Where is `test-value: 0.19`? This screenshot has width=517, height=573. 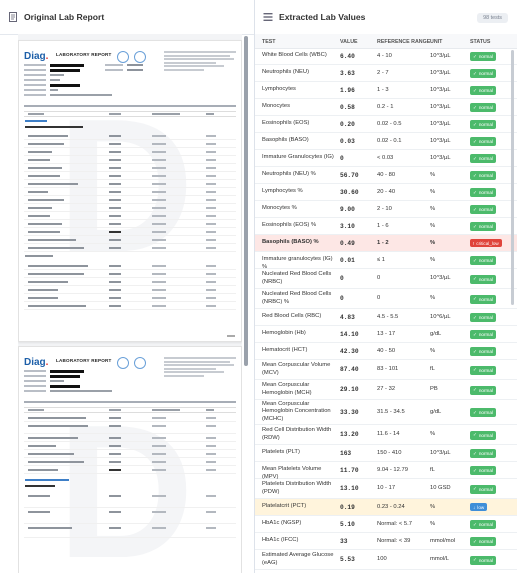 test-value: 0.19 is located at coordinates (347, 507).